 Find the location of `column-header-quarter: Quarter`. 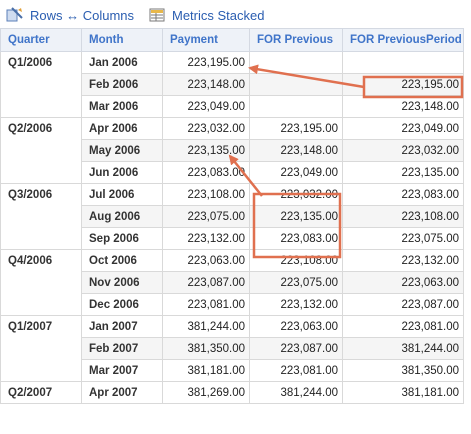

column-header-quarter: Quarter is located at coordinates (41, 40).